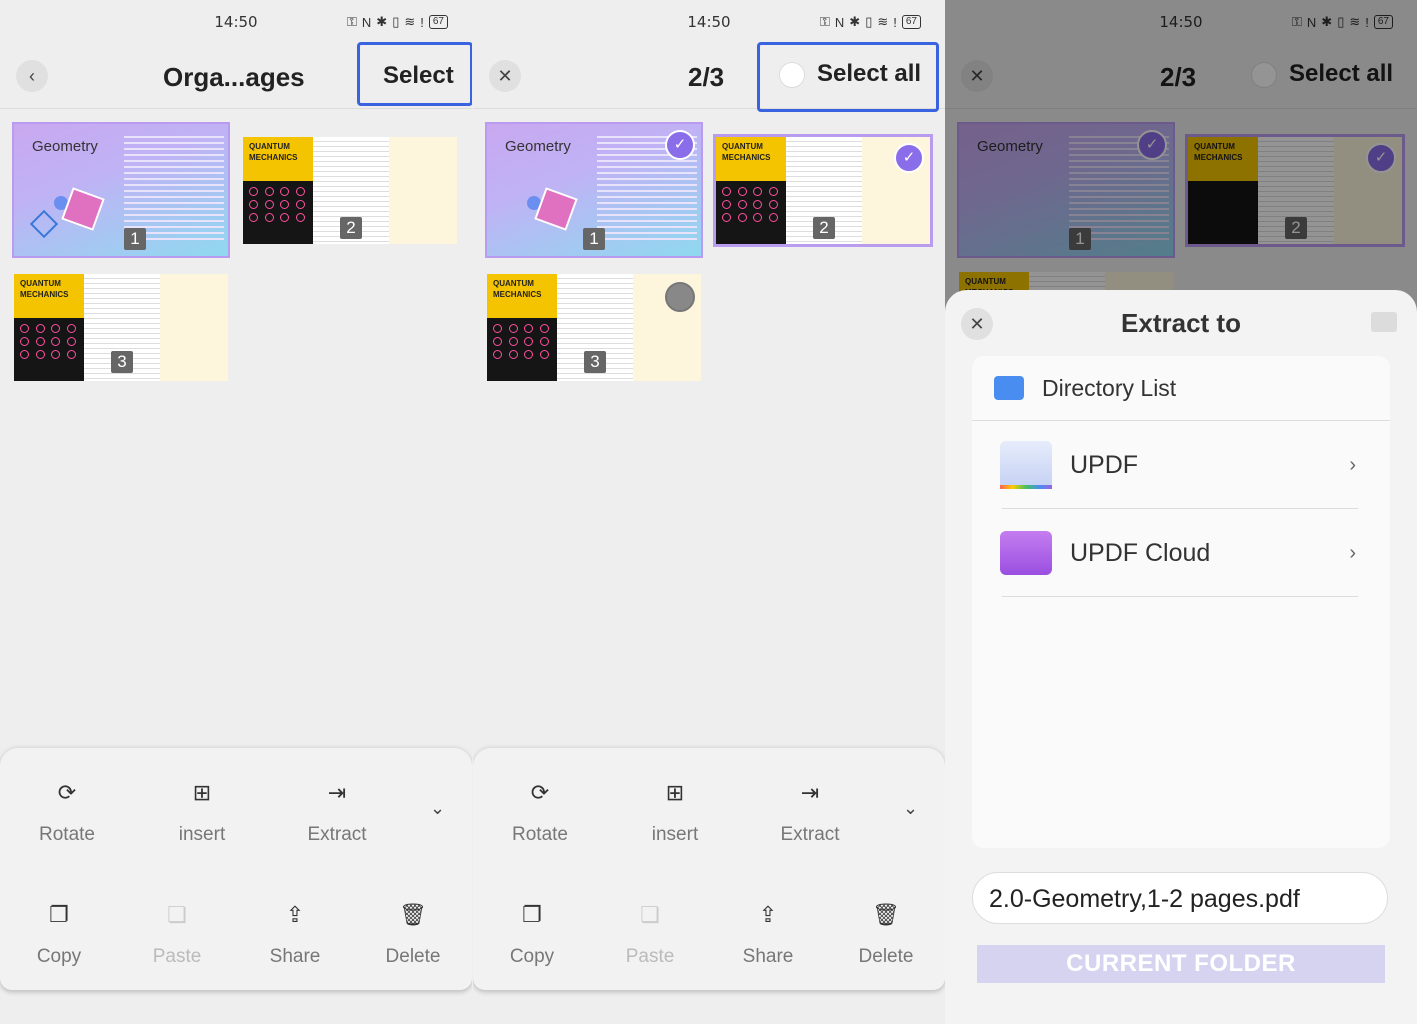 Image resolution: width=1417 pixels, height=1024 pixels. Describe the element at coordinates (202, 834) in the screenshot. I see `insert-label: insert` at that location.